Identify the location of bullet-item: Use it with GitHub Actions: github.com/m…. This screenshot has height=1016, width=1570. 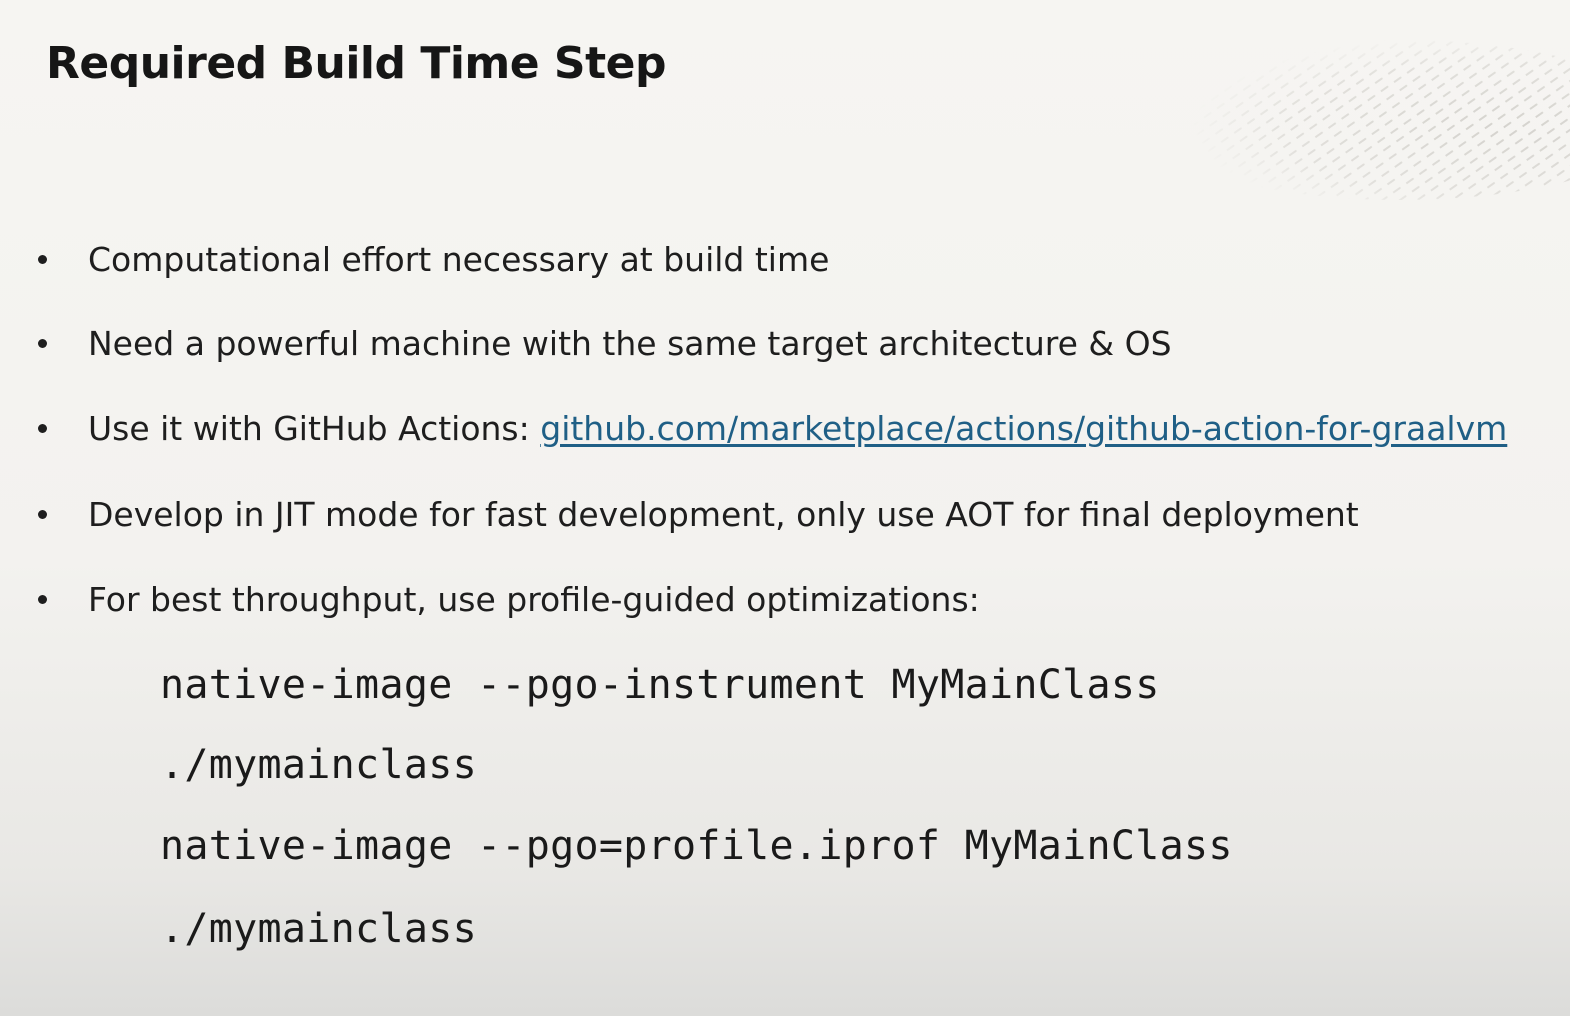
(772, 428).